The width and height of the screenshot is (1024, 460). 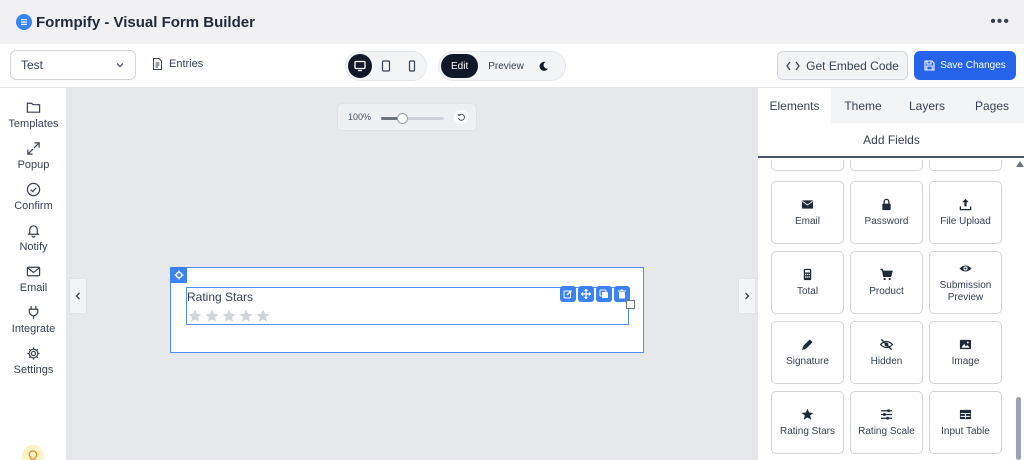 I want to click on sidebar-item-notify: Notify, so click(x=33, y=241).